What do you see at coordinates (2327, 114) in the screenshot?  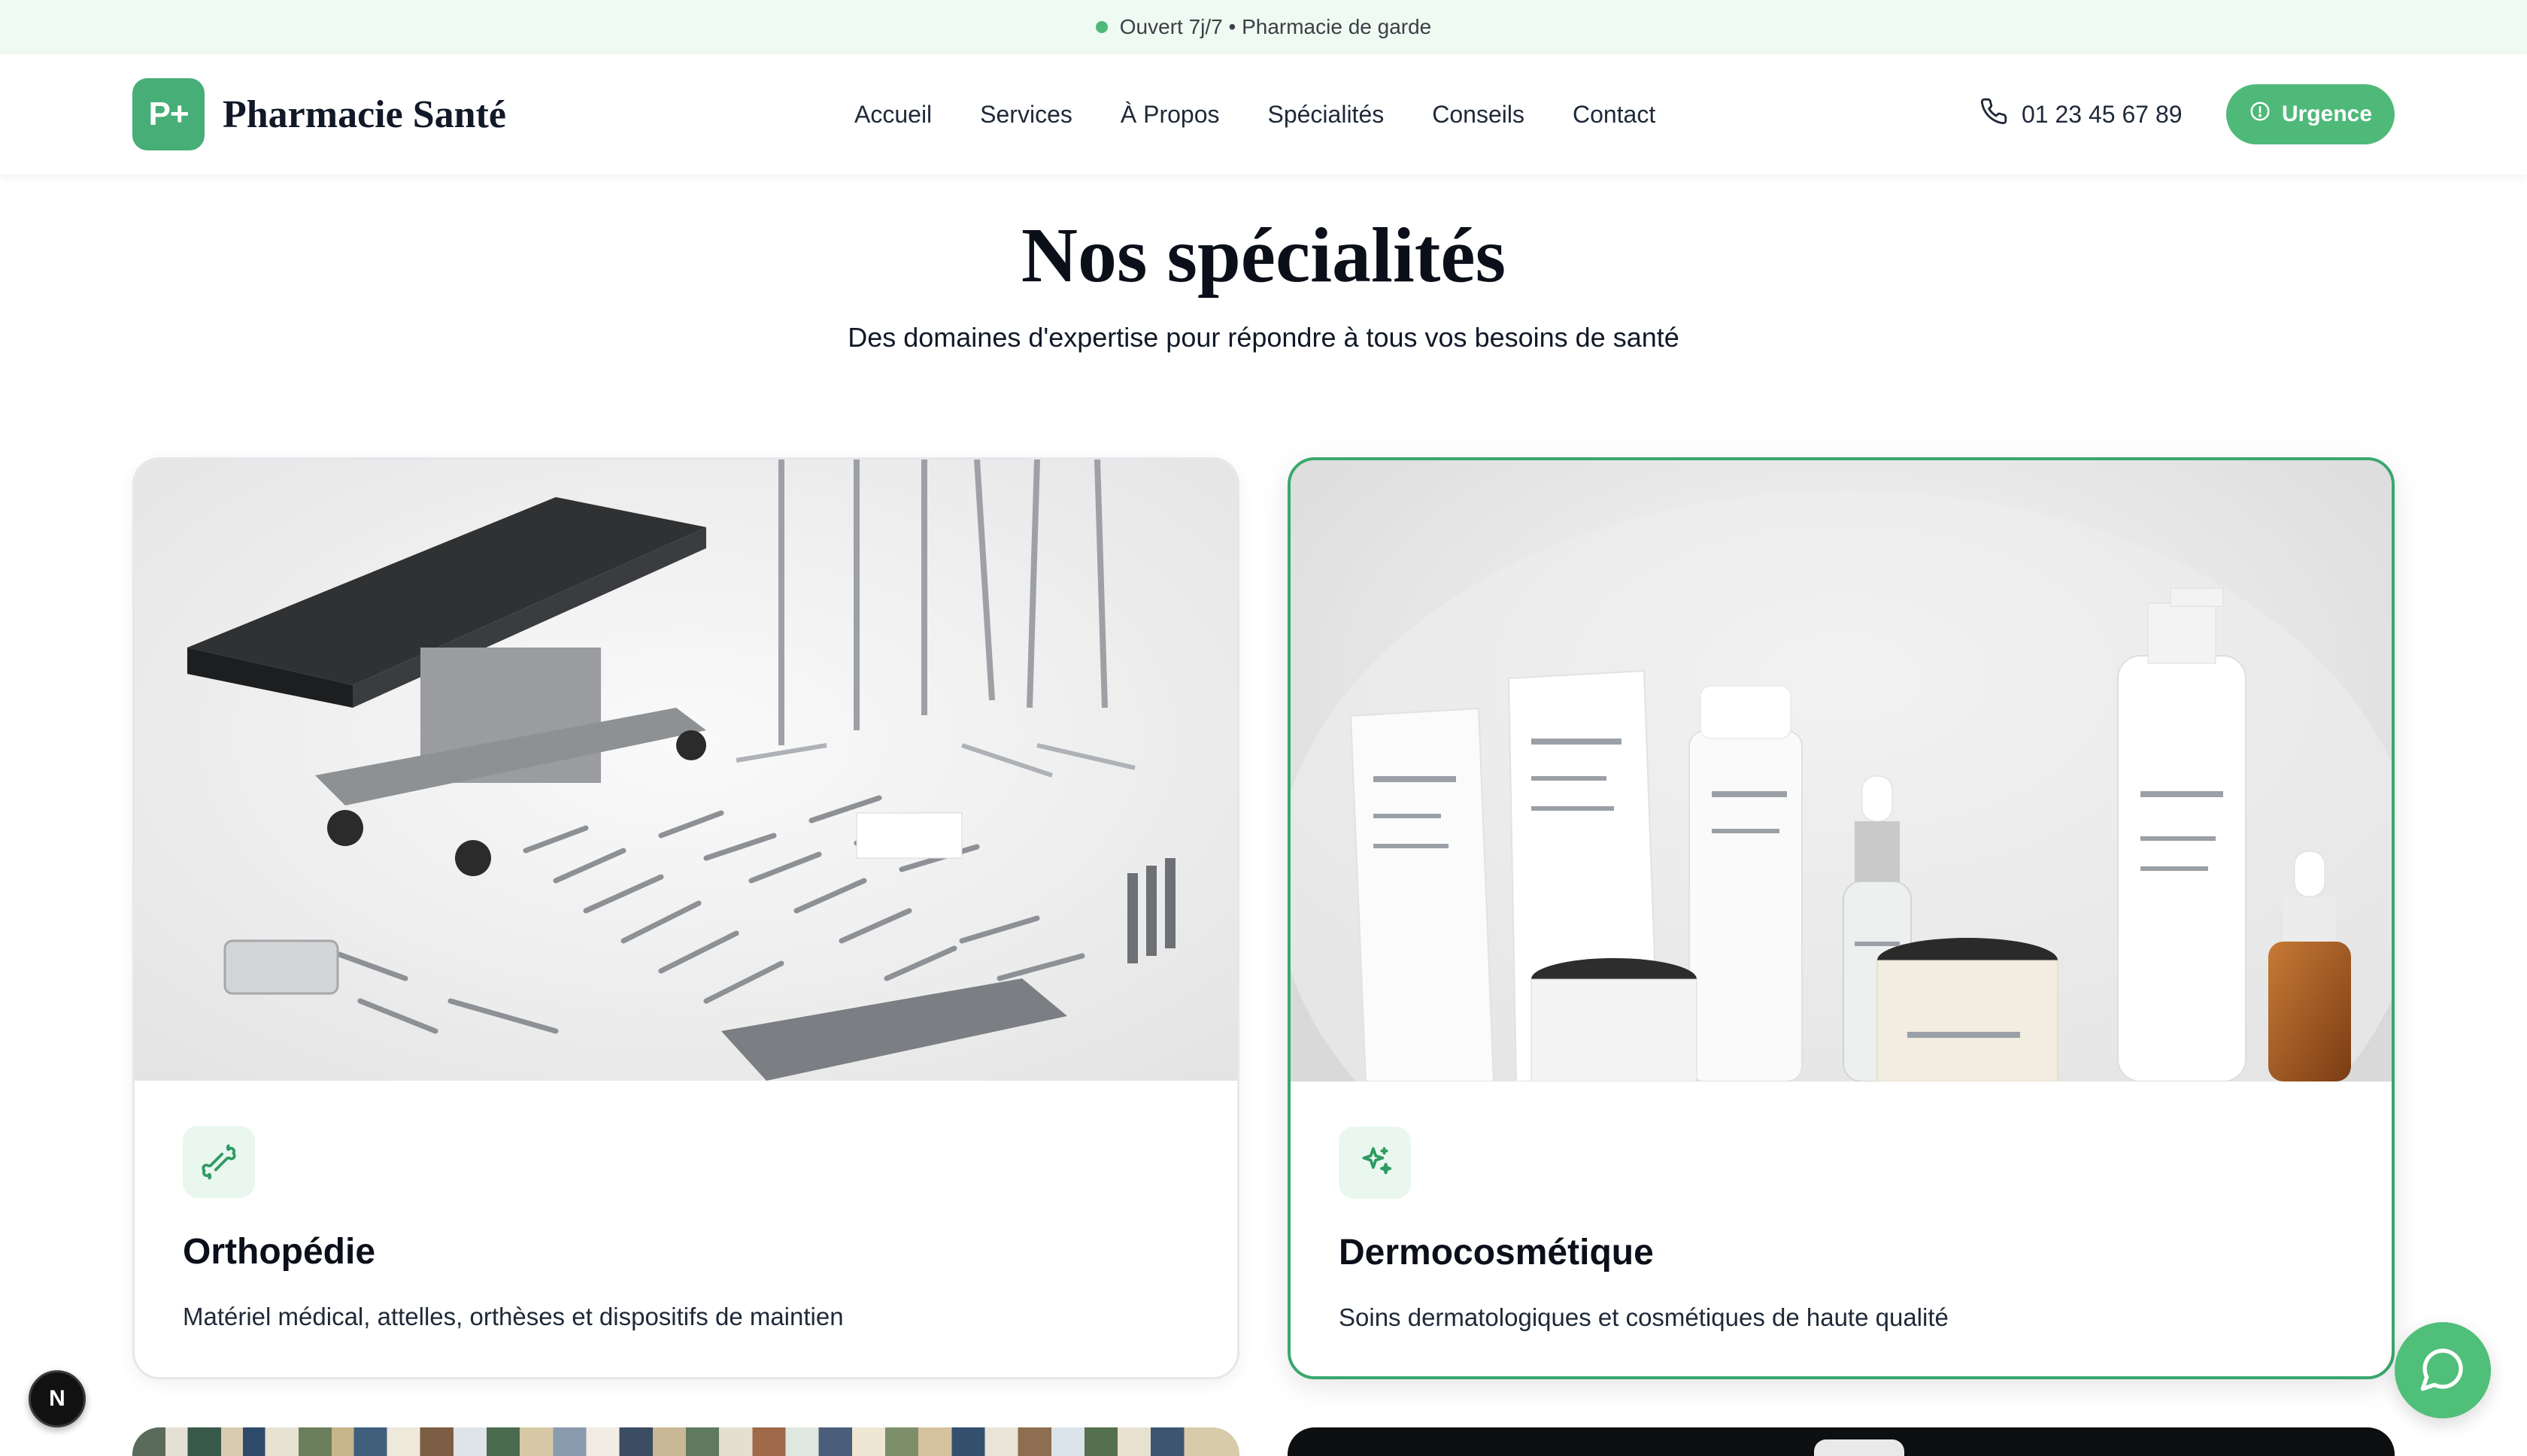 I see `urgence-label: Urgence` at bounding box center [2327, 114].